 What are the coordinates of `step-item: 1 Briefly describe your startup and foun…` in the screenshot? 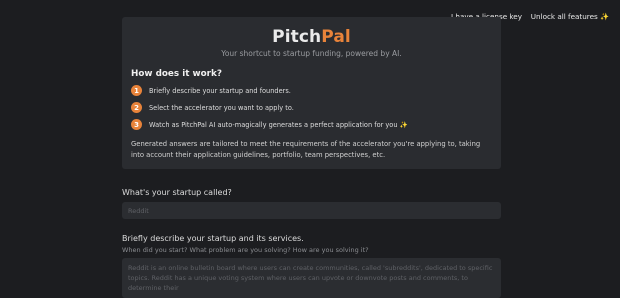 It's located at (211, 90).